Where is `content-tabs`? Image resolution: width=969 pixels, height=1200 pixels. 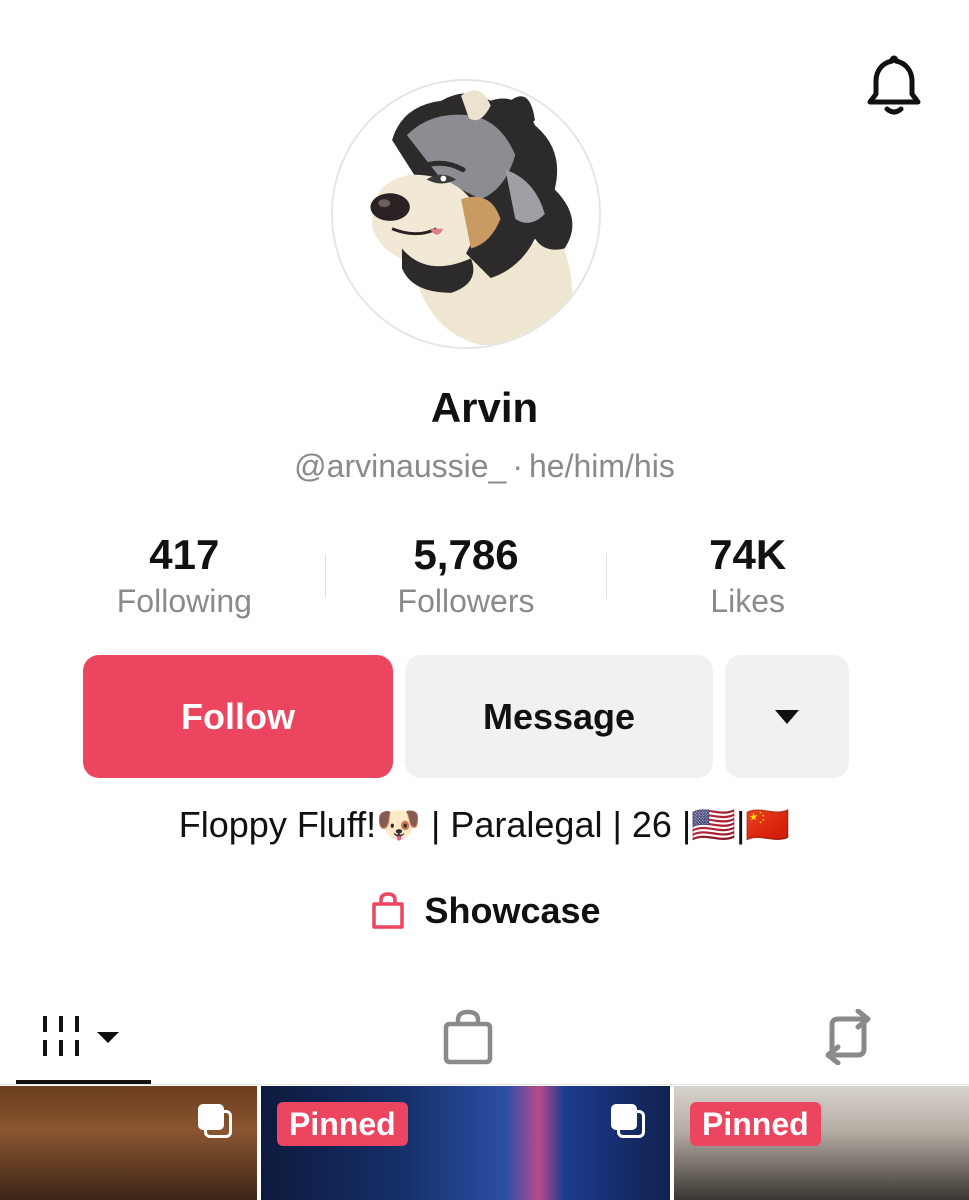 content-tabs is located at coordinates (484, 1038).